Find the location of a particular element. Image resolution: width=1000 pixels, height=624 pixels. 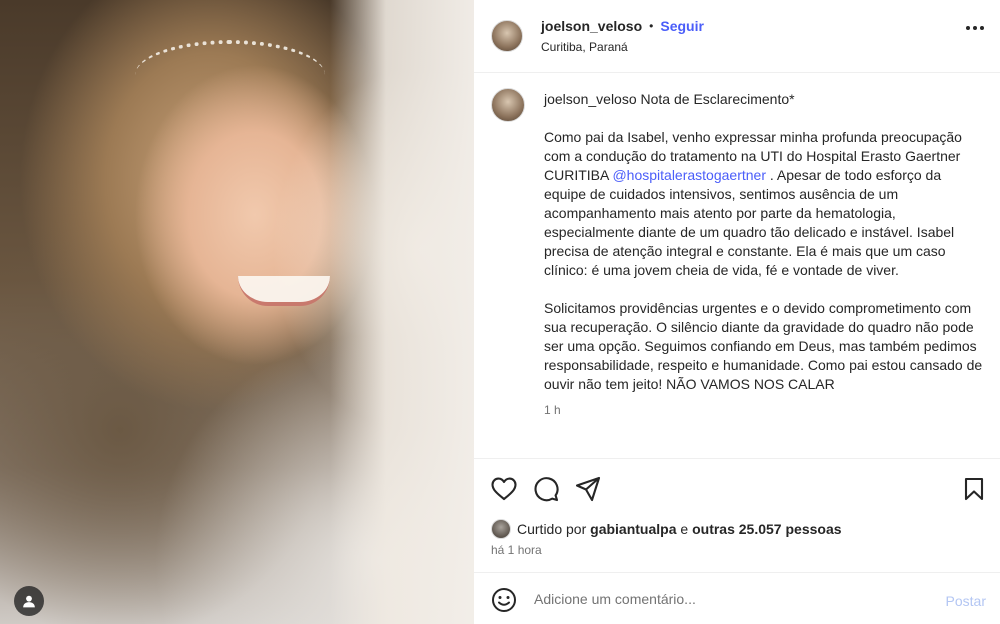

comment-input is located at coordinates (724, 599).